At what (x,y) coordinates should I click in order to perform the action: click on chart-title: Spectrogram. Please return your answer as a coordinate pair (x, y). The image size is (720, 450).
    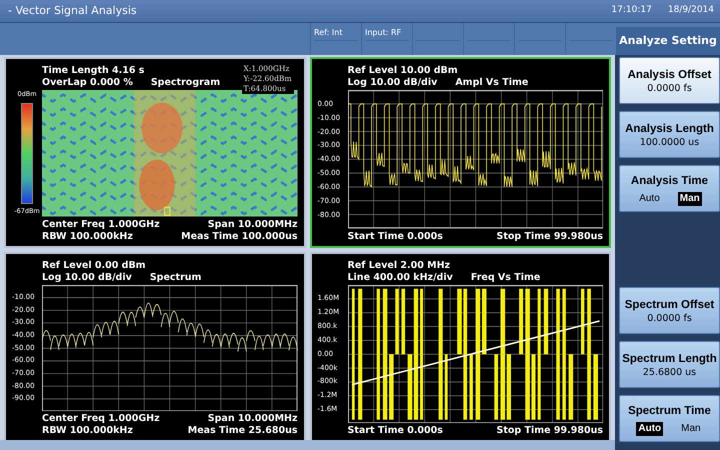
    Looking at the image, I should click on (185, 83).